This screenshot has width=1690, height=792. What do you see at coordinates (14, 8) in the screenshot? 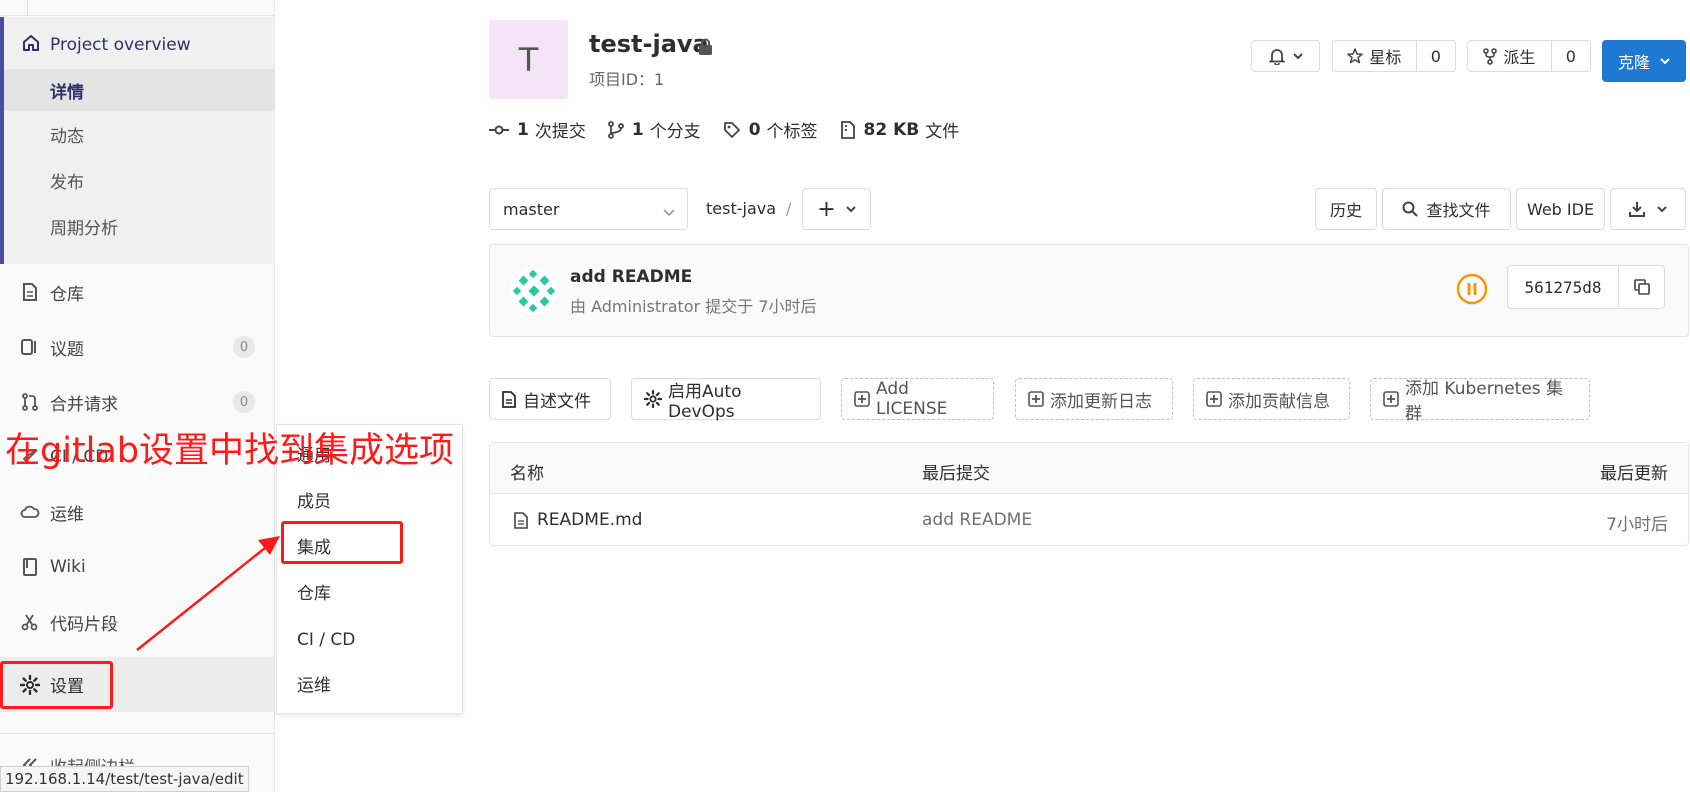
I see `sidebar-context-tab` at bounding box center [14, 8].